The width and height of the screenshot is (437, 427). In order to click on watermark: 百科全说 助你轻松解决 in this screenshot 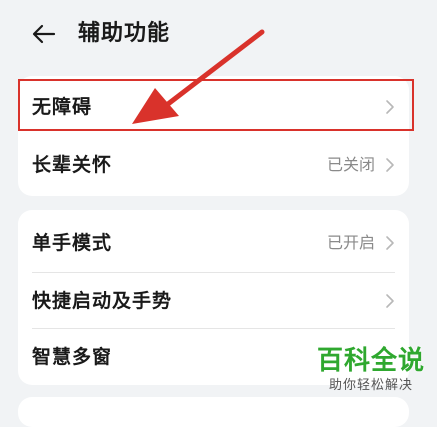, I will do `click(371, 370)`.